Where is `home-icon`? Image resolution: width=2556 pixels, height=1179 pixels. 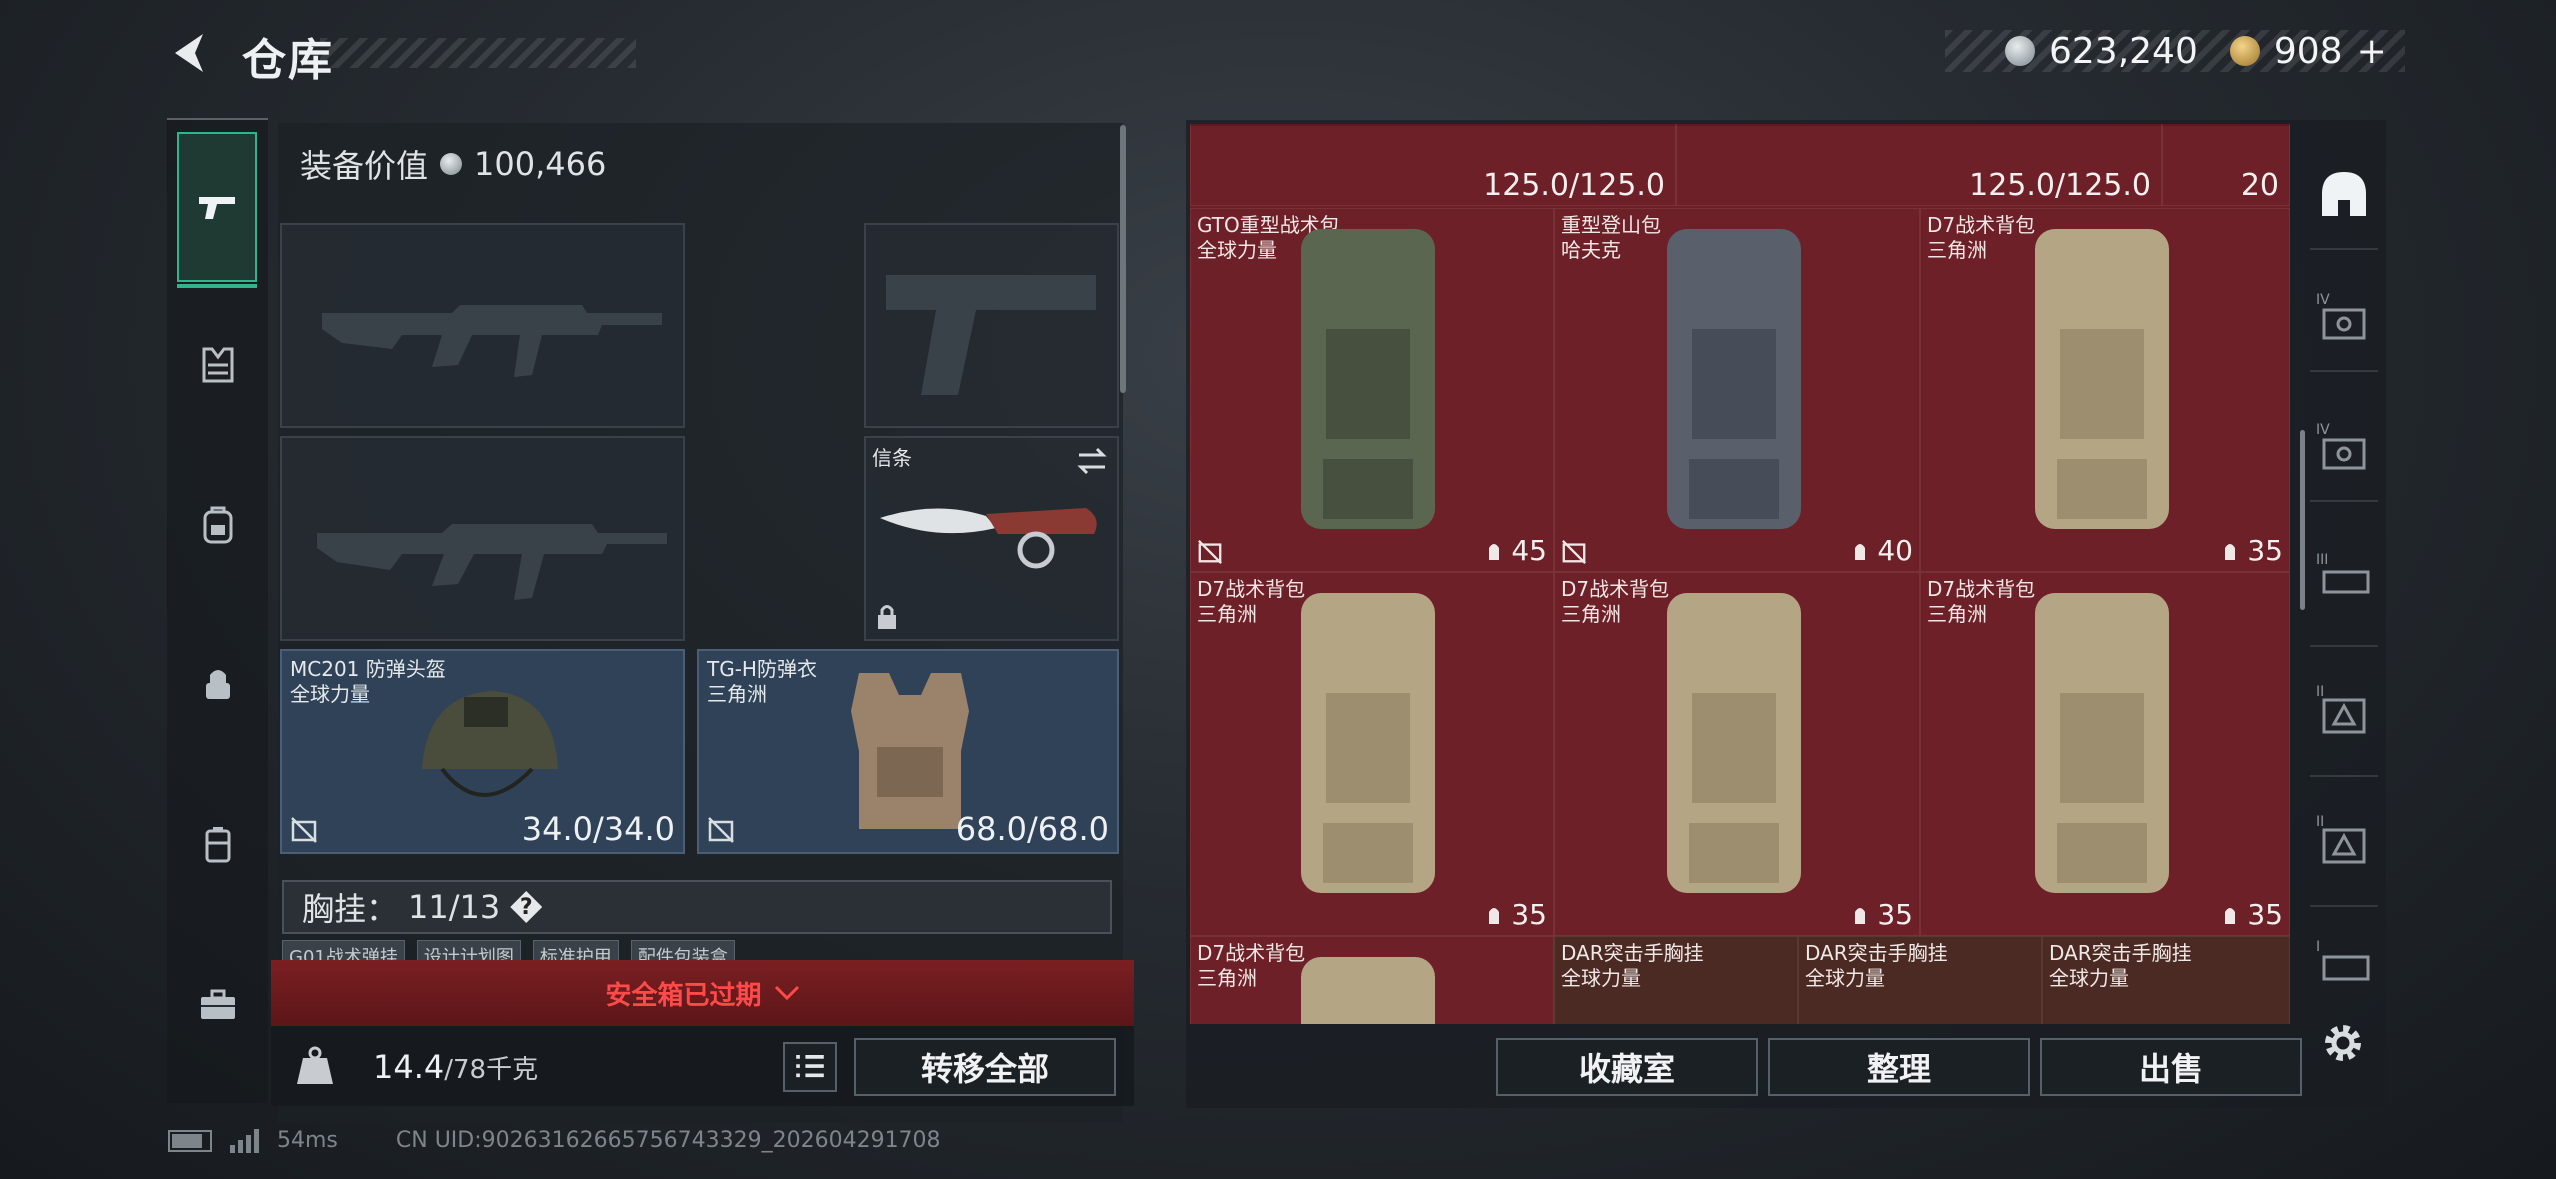 home-icon is located at coordinates (2344, 194).